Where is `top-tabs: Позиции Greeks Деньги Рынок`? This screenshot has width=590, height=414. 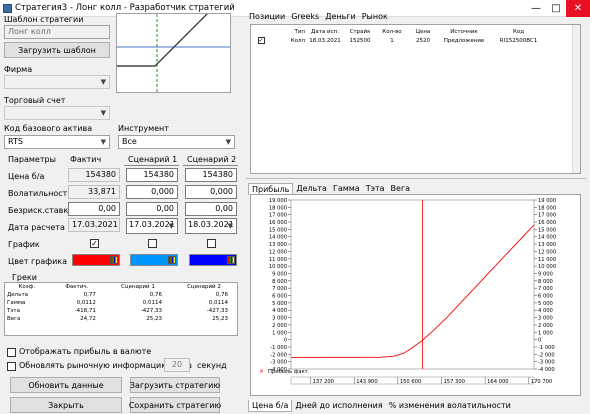 top-tabs: Позиции Greeks Деньги Рынок is located at coordinates (318, 16).